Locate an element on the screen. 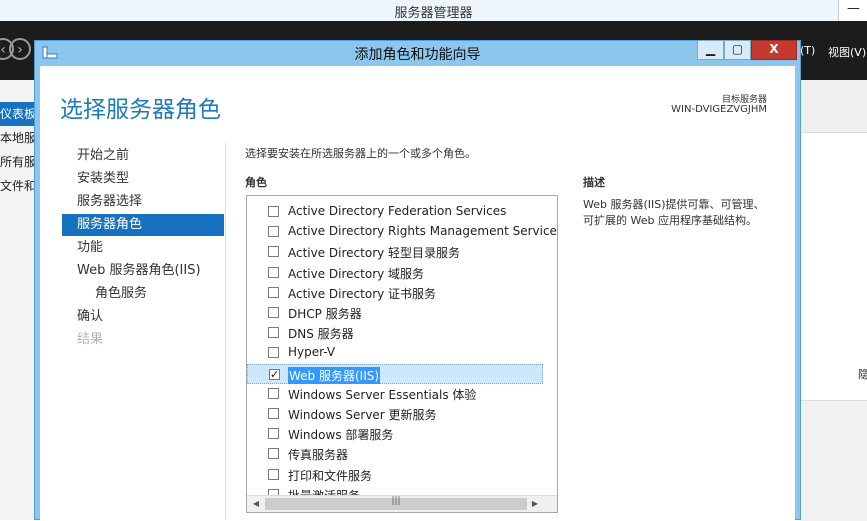  role-checkbox: ✓ is located at coordinates (274, 374).